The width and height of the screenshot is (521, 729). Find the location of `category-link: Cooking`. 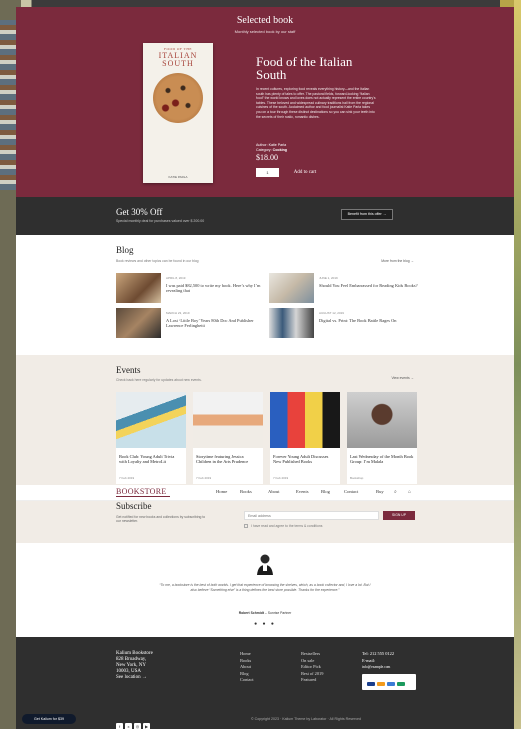

category-link: Cooking is located at coordinates (280, 150).